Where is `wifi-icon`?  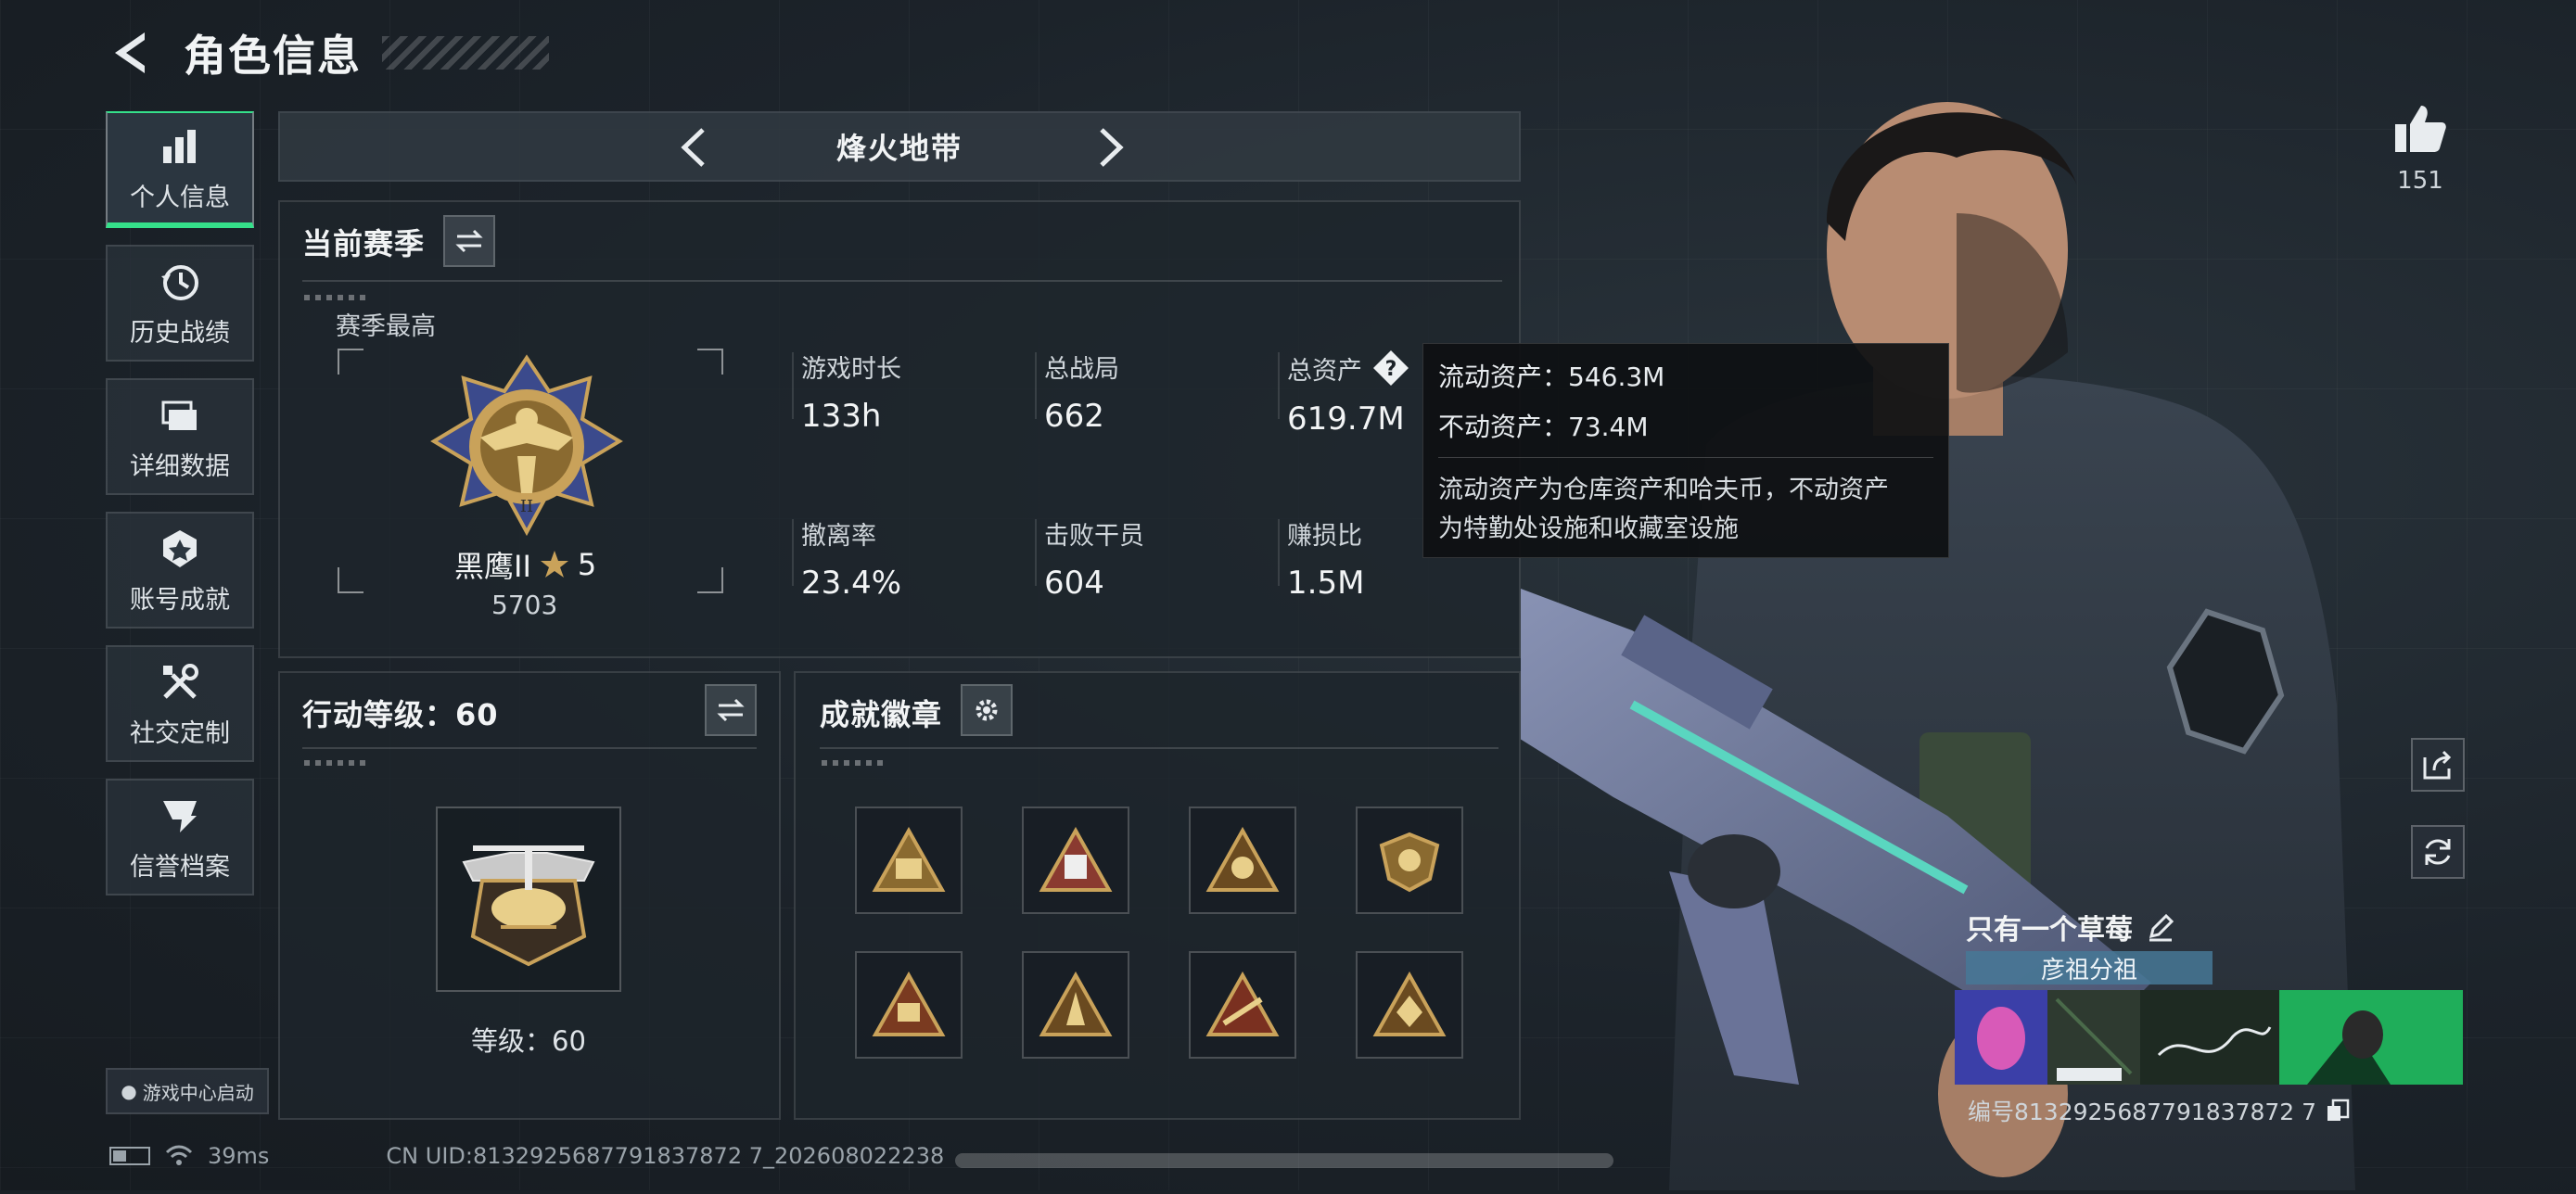
wifi-icon is located at coordinates (179, 1156).